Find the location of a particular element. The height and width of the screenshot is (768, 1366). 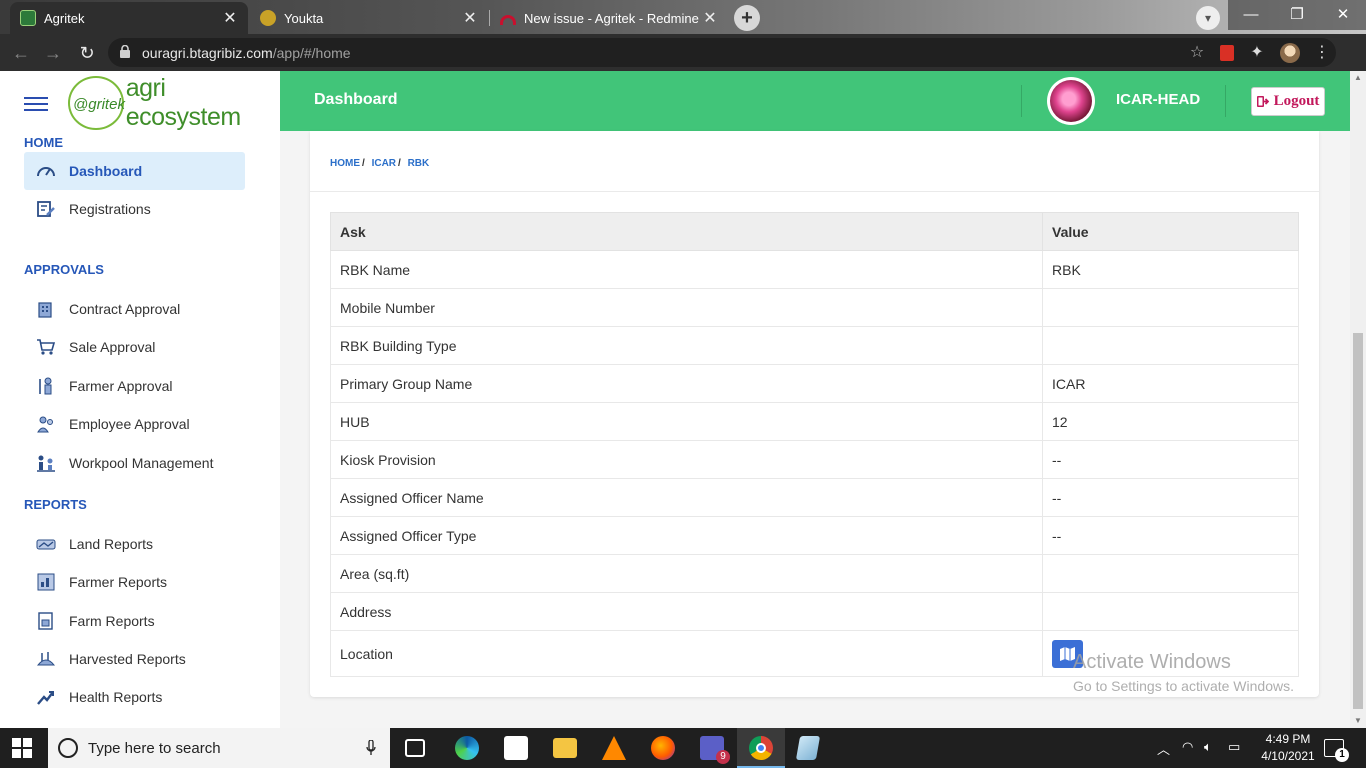

minimize-window-button: — is located at coordinates (1251, 15).